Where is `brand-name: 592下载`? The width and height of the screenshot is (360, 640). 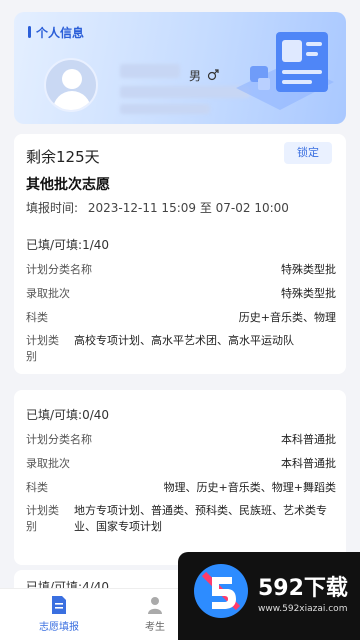 brand-name: 592下载 is located at coordinates (303, 588).